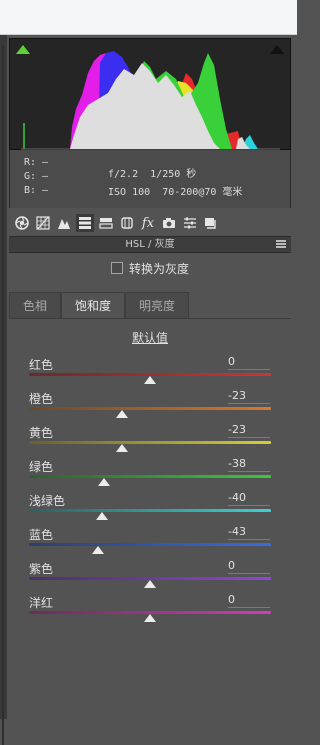  I want to click on slider-value-magenta: 0, so click(249, 600).